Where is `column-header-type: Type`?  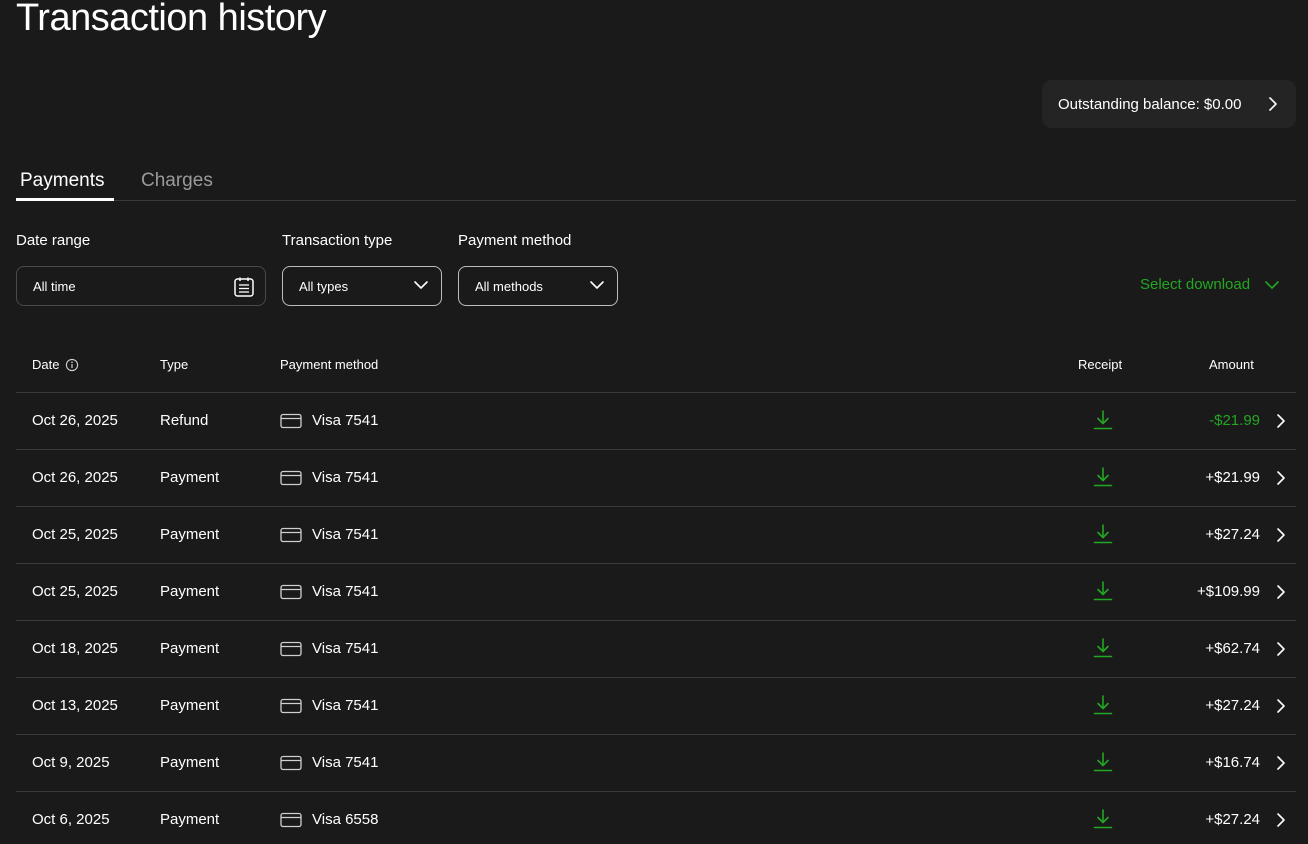 column-header-type: Type is located at coordinates (174, 364).